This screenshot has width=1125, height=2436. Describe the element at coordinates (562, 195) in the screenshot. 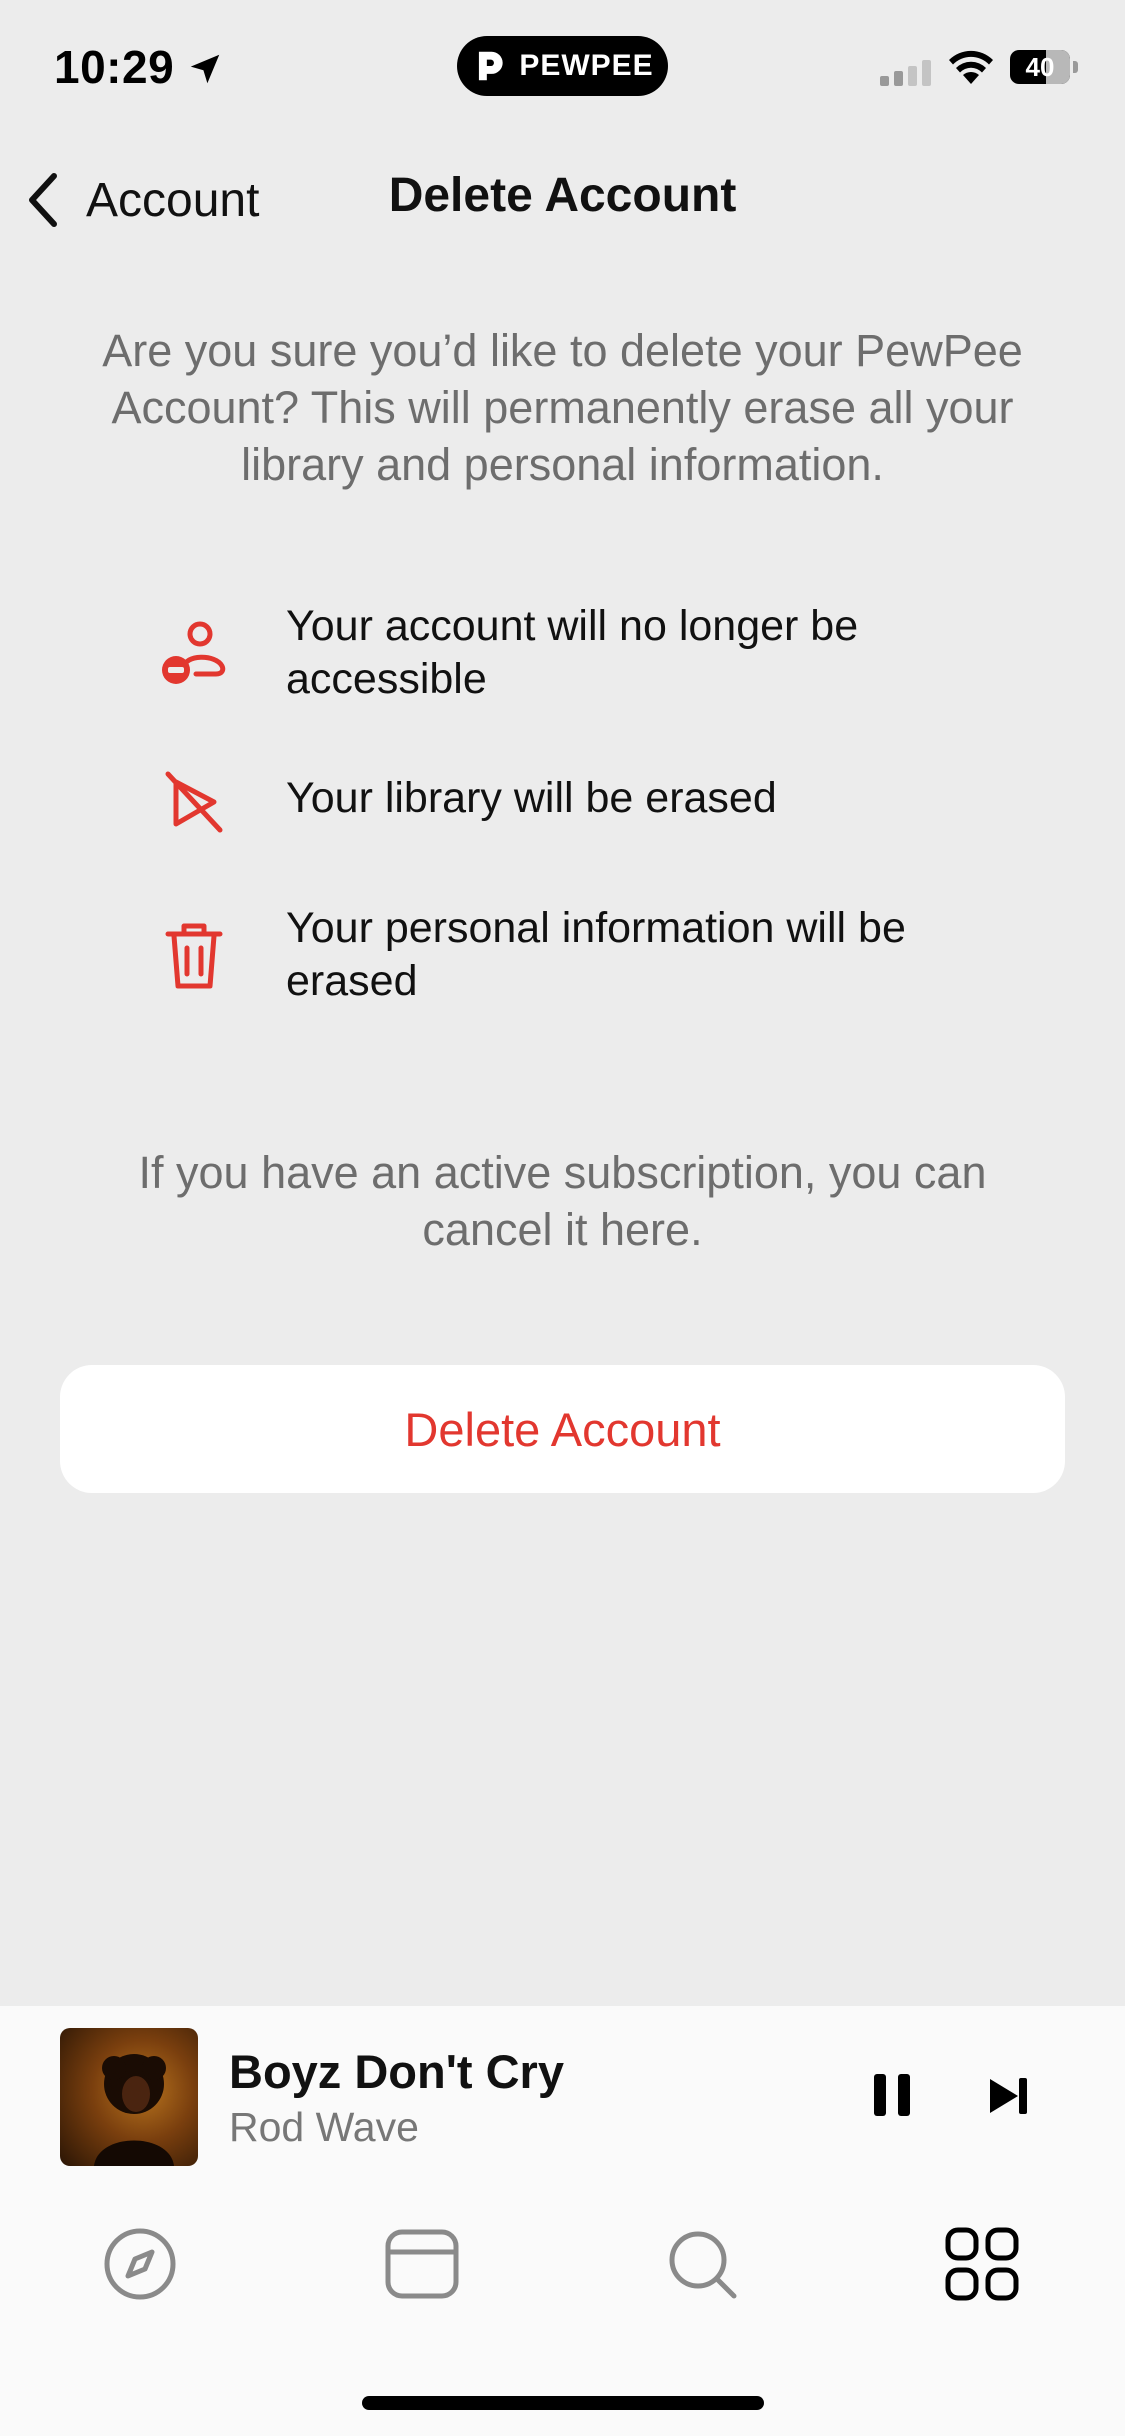

I see `page-title: Delete Account` at that location.